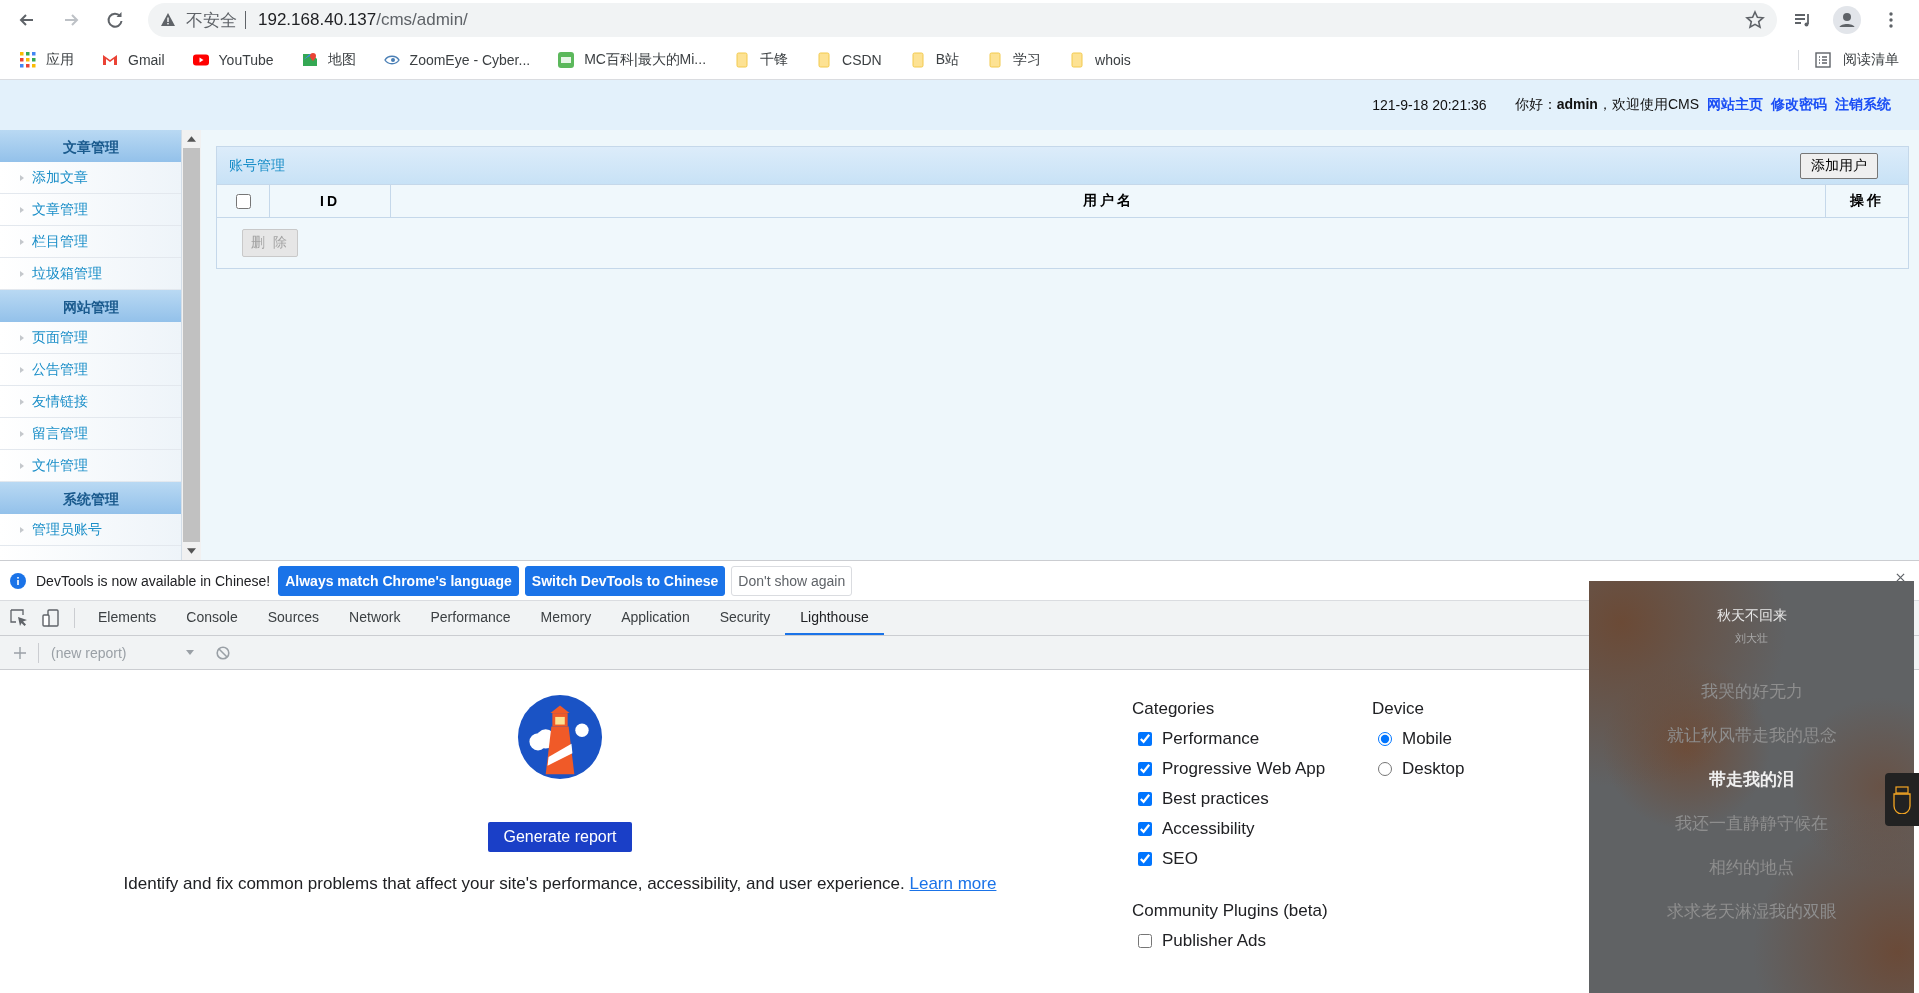 The height and width of the screenshot is (993, 1919). Describe the element at coordinates (51, 618) in the screenshot. I see `device-toggle-icon` at that location.